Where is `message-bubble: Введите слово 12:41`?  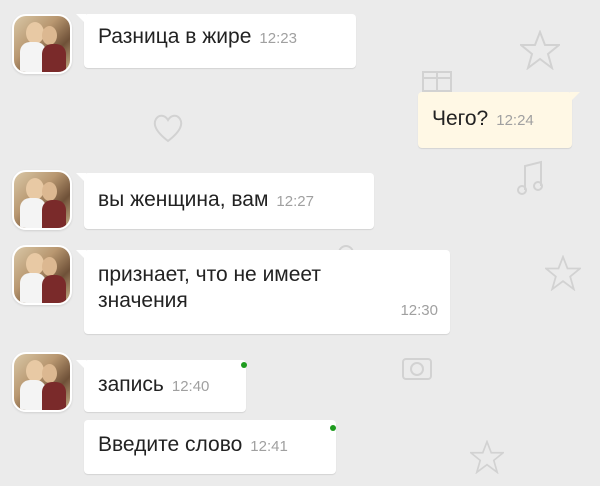
message-bubble: Введите слово 12:41 is located at coordinates (210, 447).